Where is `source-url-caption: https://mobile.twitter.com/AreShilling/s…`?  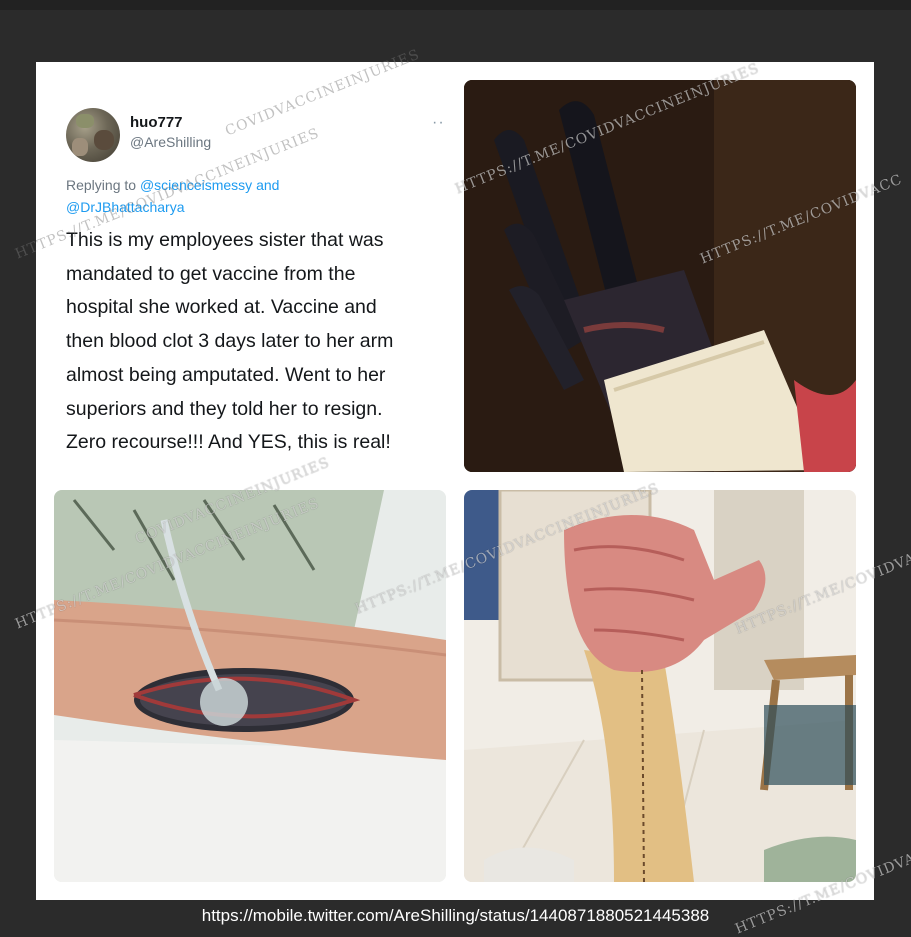
source-url-caption: https://mobile.twitter.com/AreShilling/s… is located at coordinates (455, 915).